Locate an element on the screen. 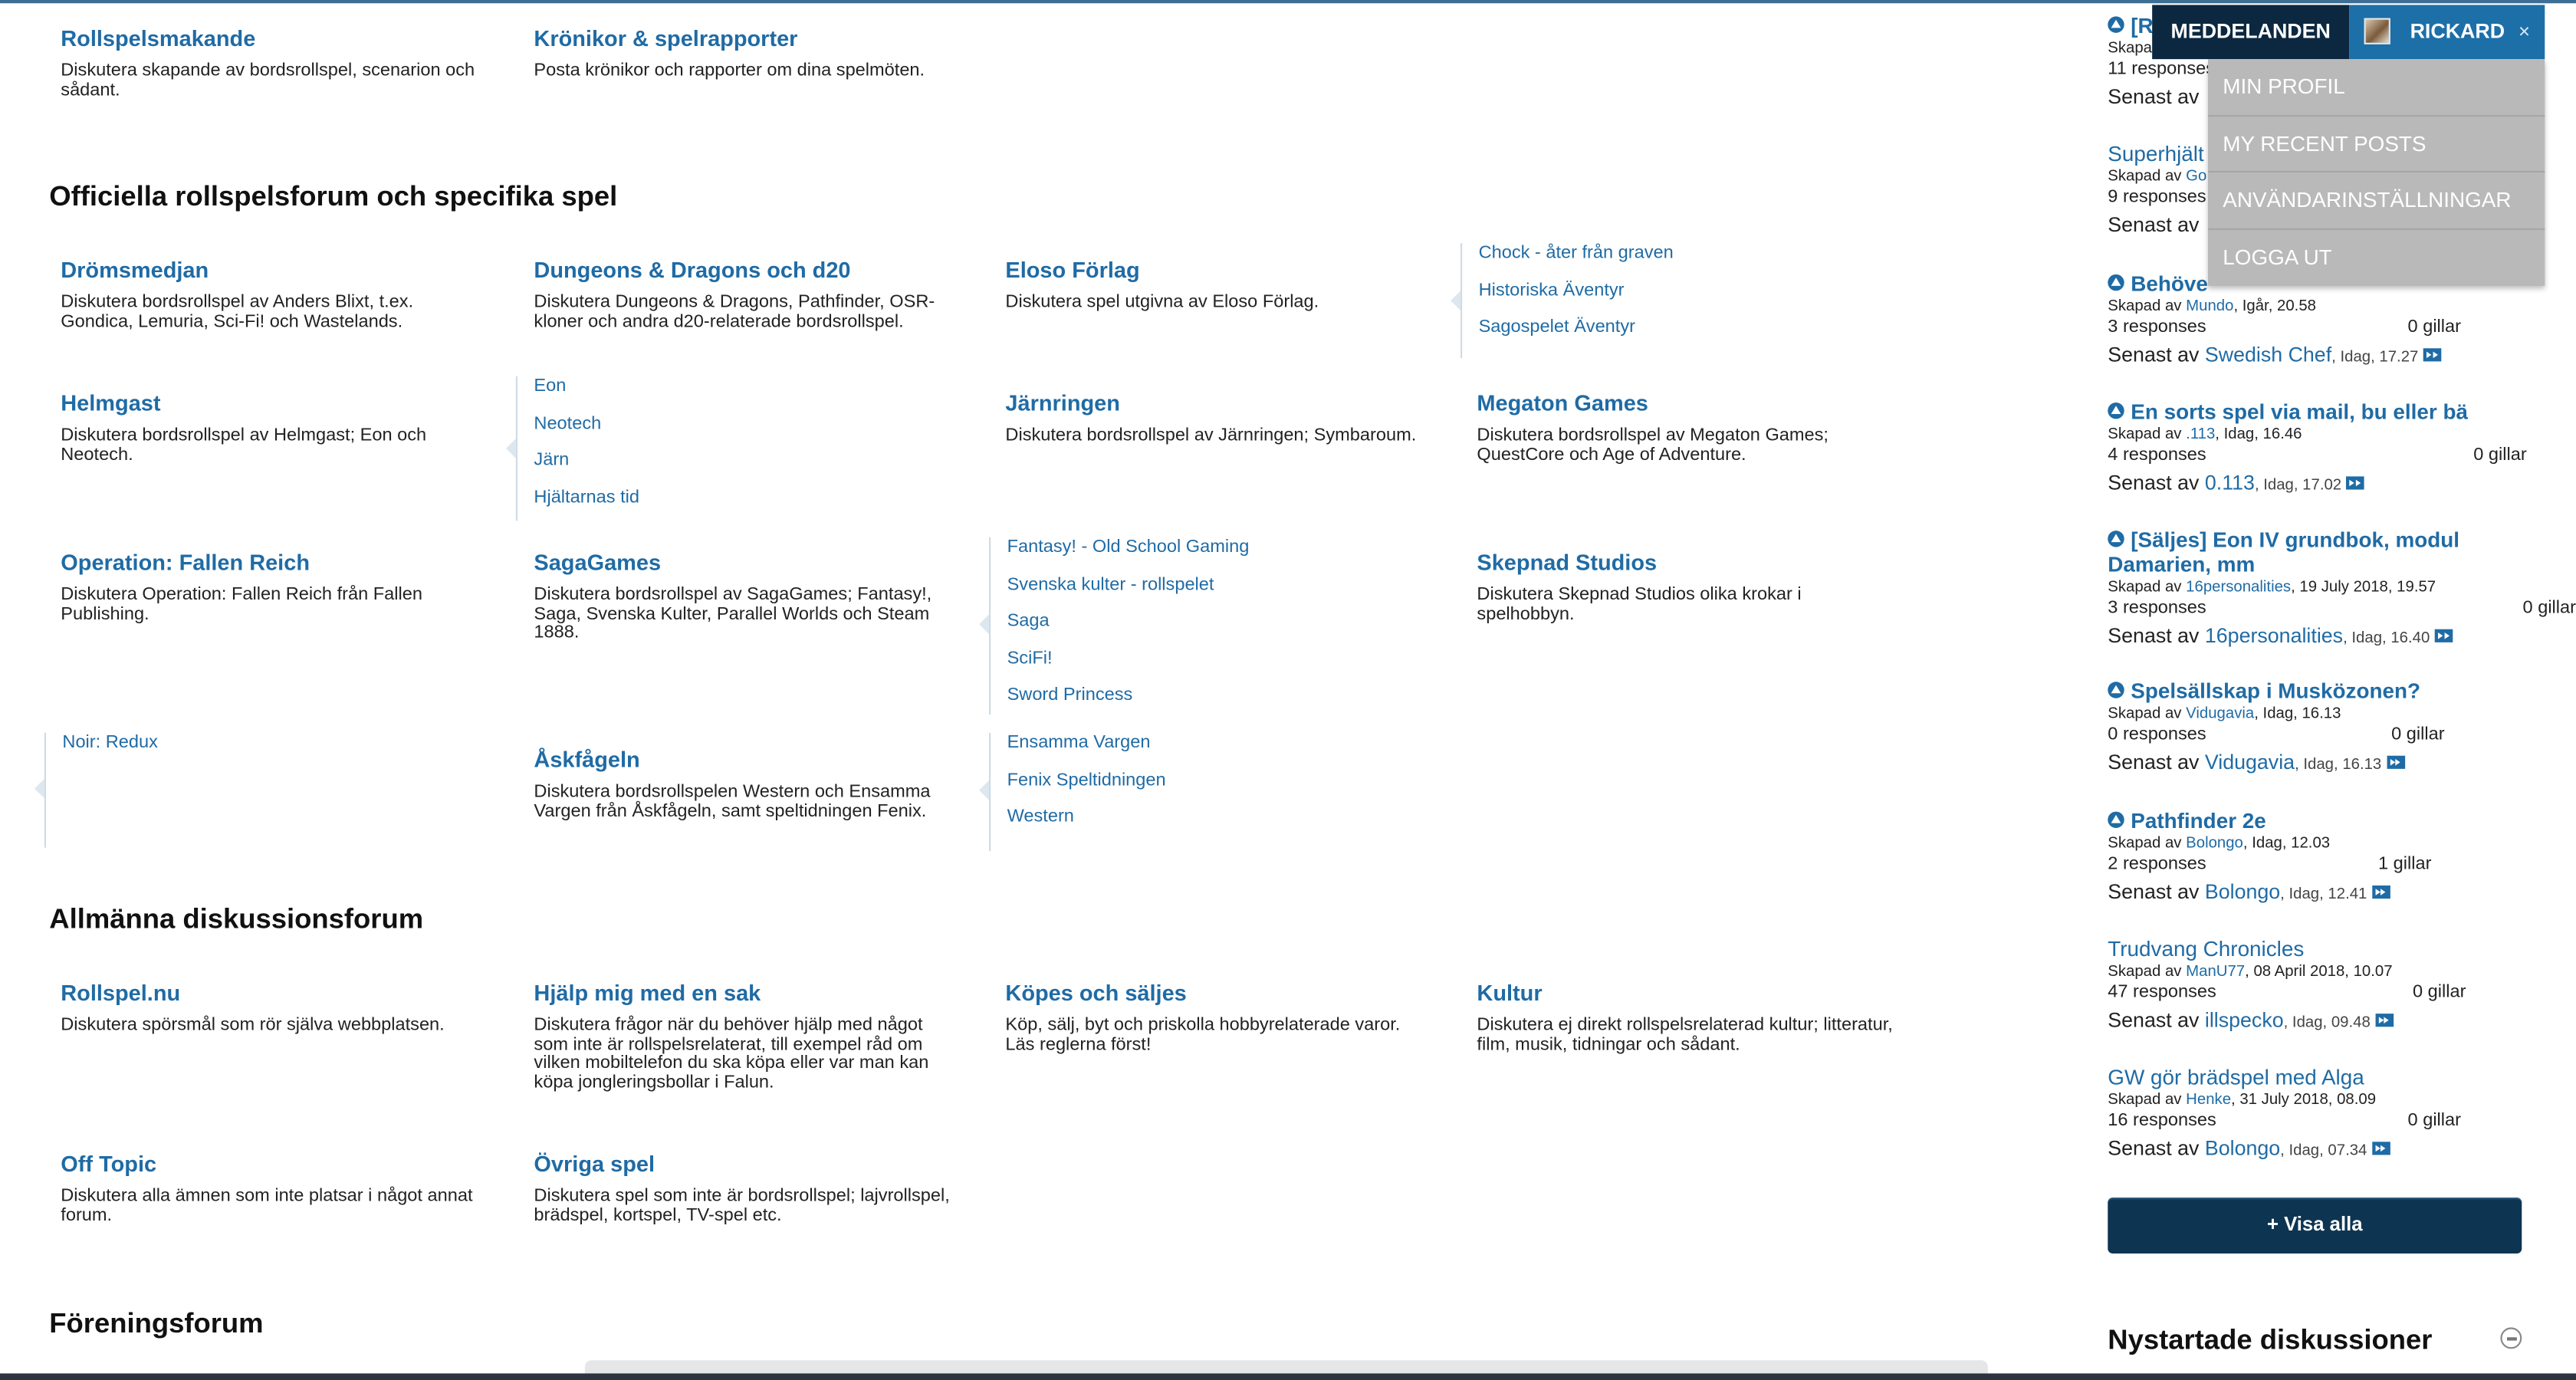 The width and height of the screenshot is (2576, 1380). forum-title-link: Rollspel.nu is located at coordinates (270, 994).